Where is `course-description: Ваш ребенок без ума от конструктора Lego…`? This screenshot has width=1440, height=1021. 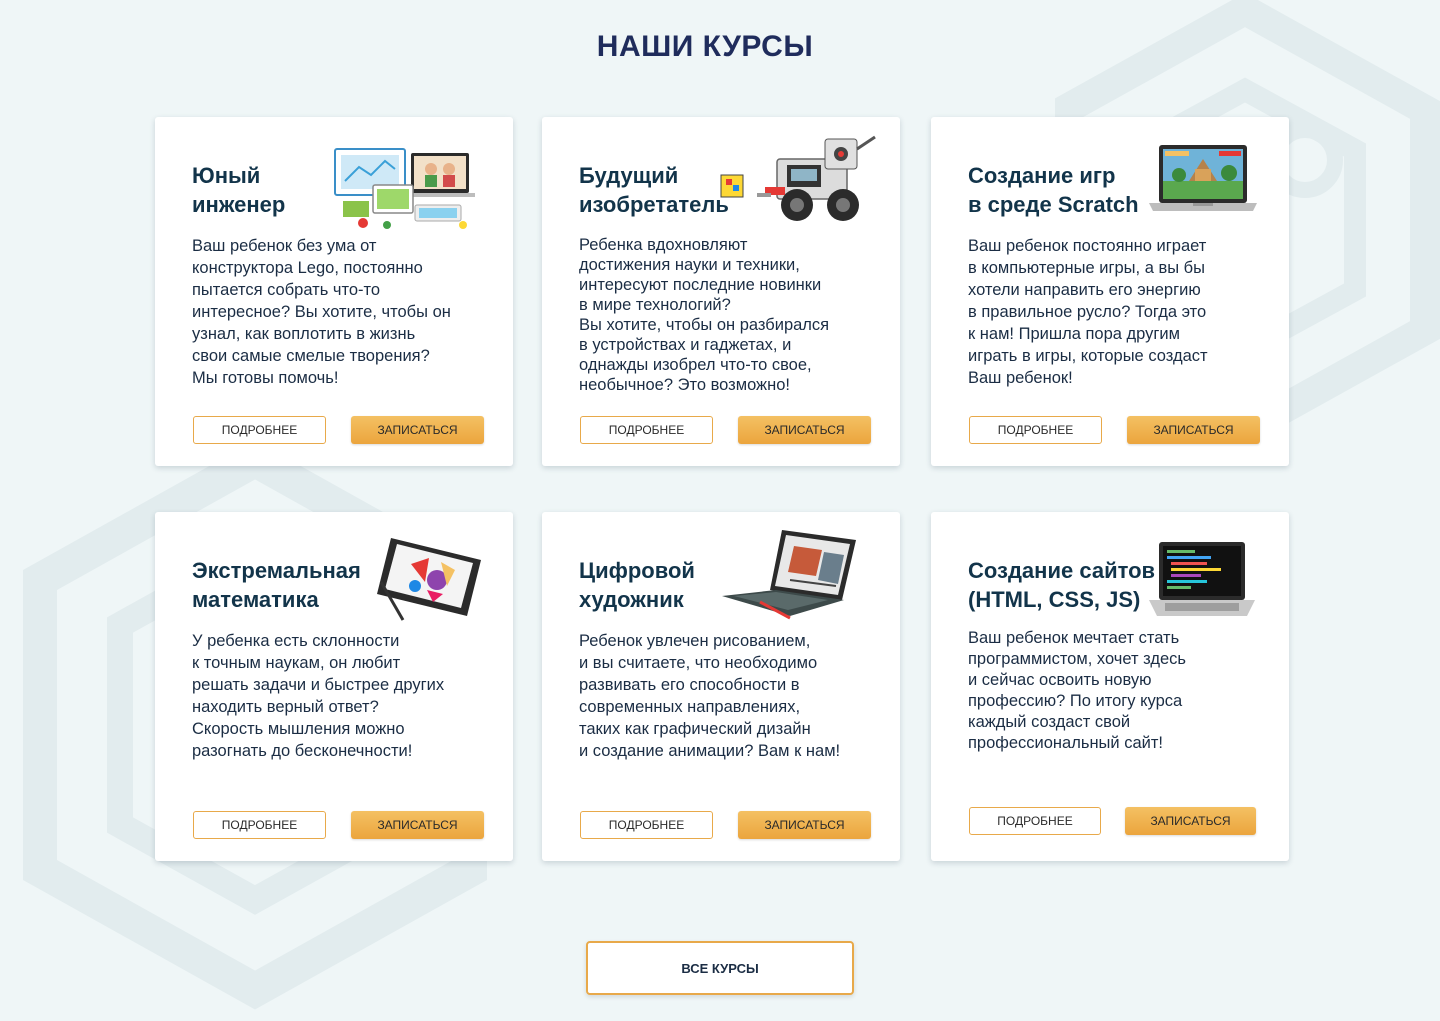 course-description: Ваш ребенок без ума от конструктора Lego… is located at coordinates (321, 312).